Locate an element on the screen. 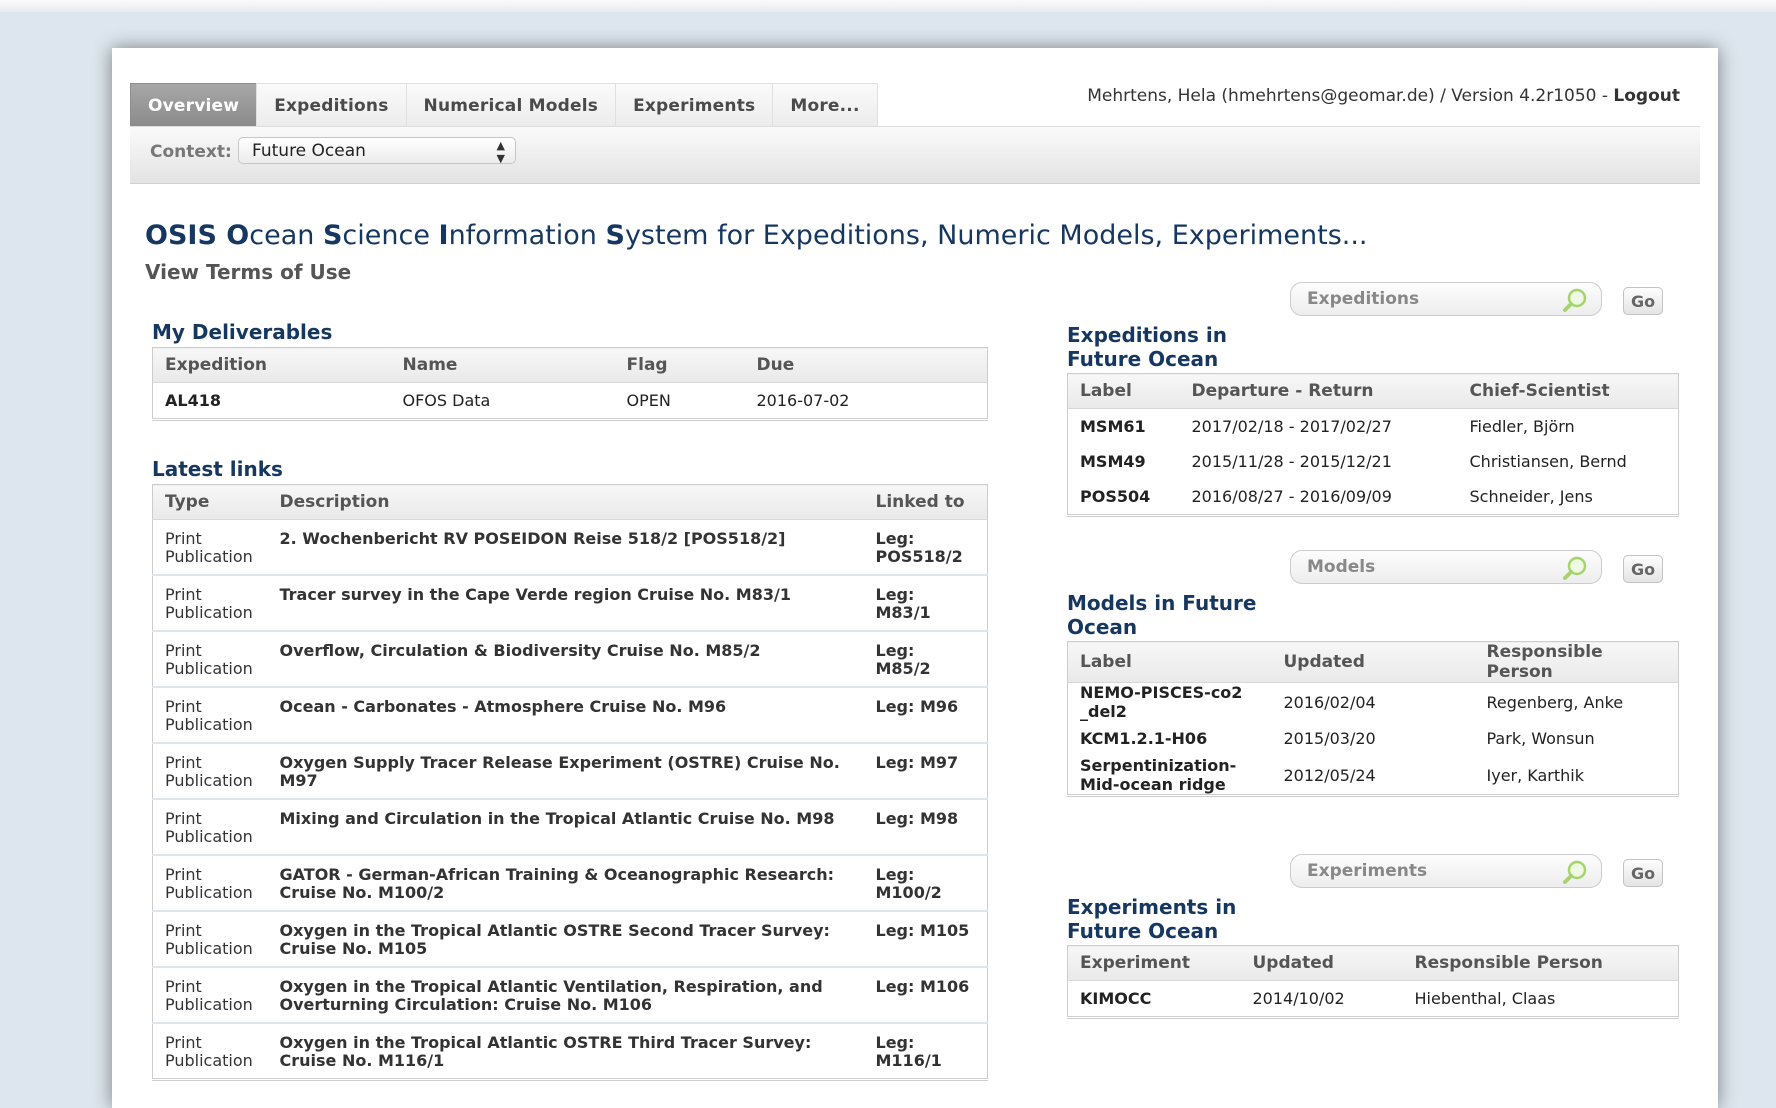 This screenshot has width=1776, height=1108. link-linked-to: Leg: M100/2 is located at coordinates (925, 883).